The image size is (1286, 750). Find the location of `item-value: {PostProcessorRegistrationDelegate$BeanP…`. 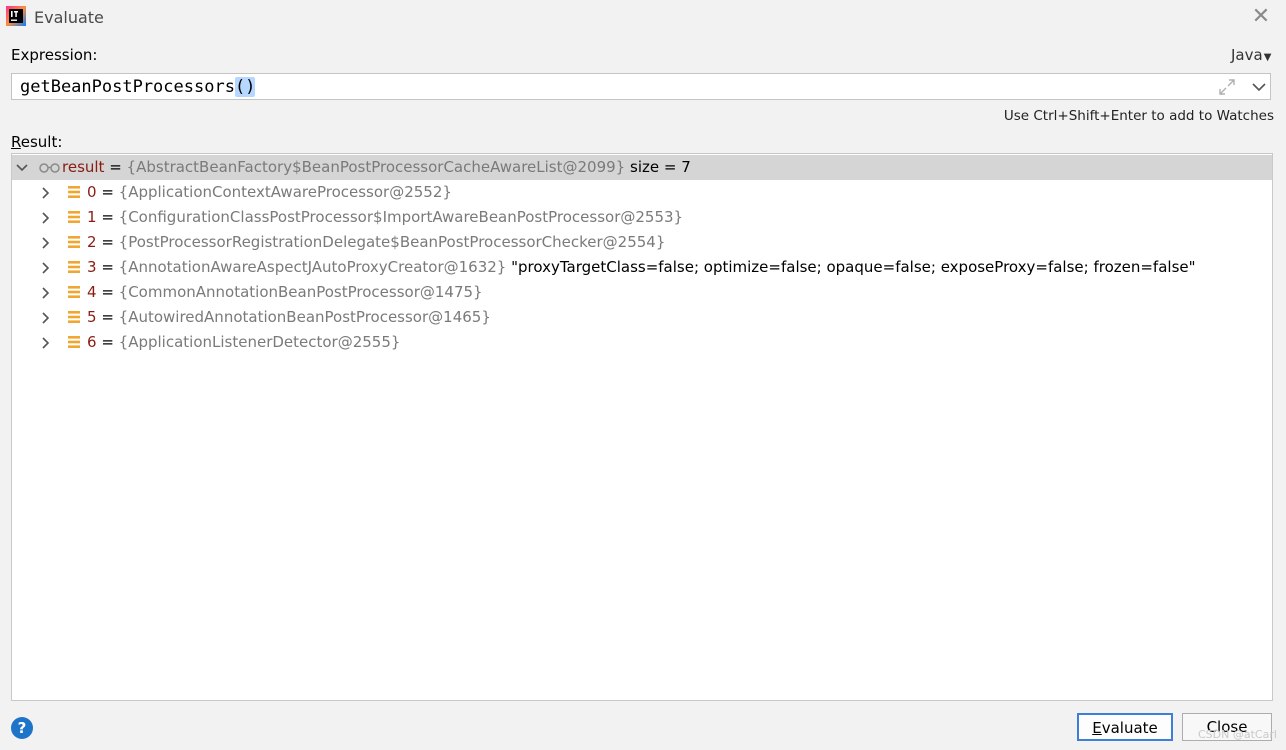

item-value: {PostProcessorRegistrationDelegate$BeanP… is located at coordinates (392, 242).